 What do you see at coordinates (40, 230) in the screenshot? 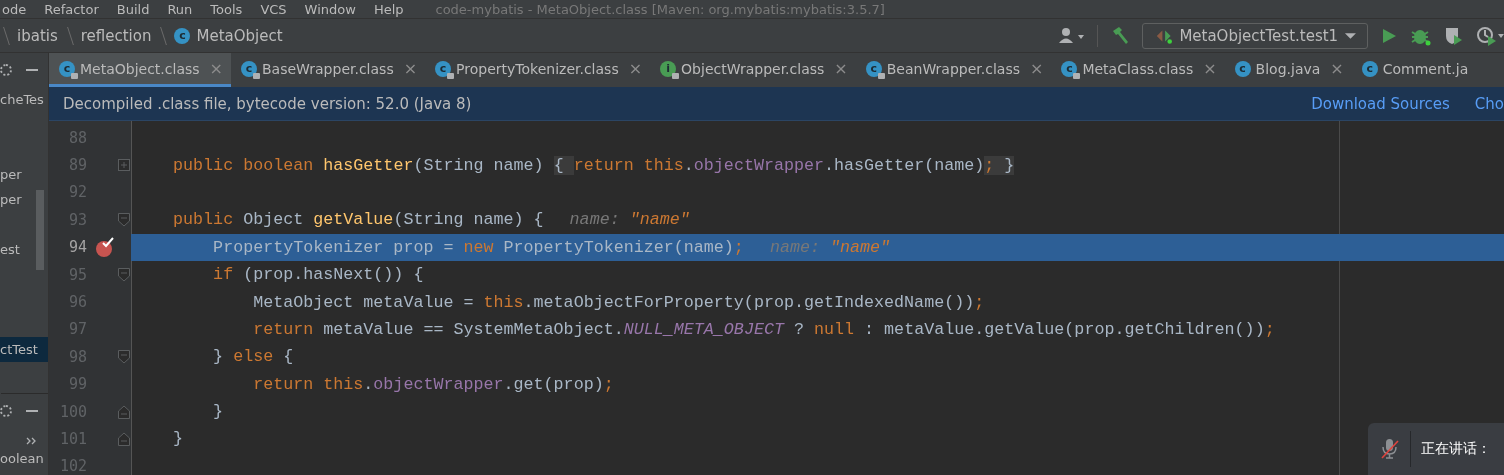
I see `scrollbar-thumb` at bounding box center [40, 230].